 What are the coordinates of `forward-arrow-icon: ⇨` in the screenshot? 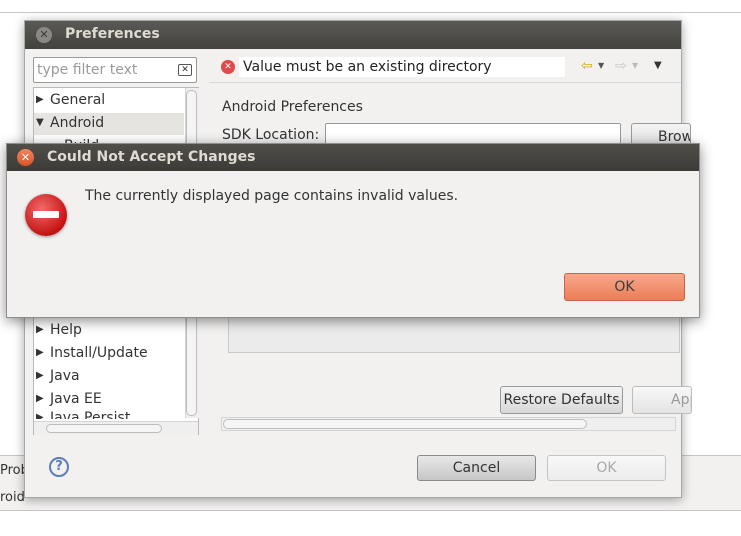 It's located at (621, 66).